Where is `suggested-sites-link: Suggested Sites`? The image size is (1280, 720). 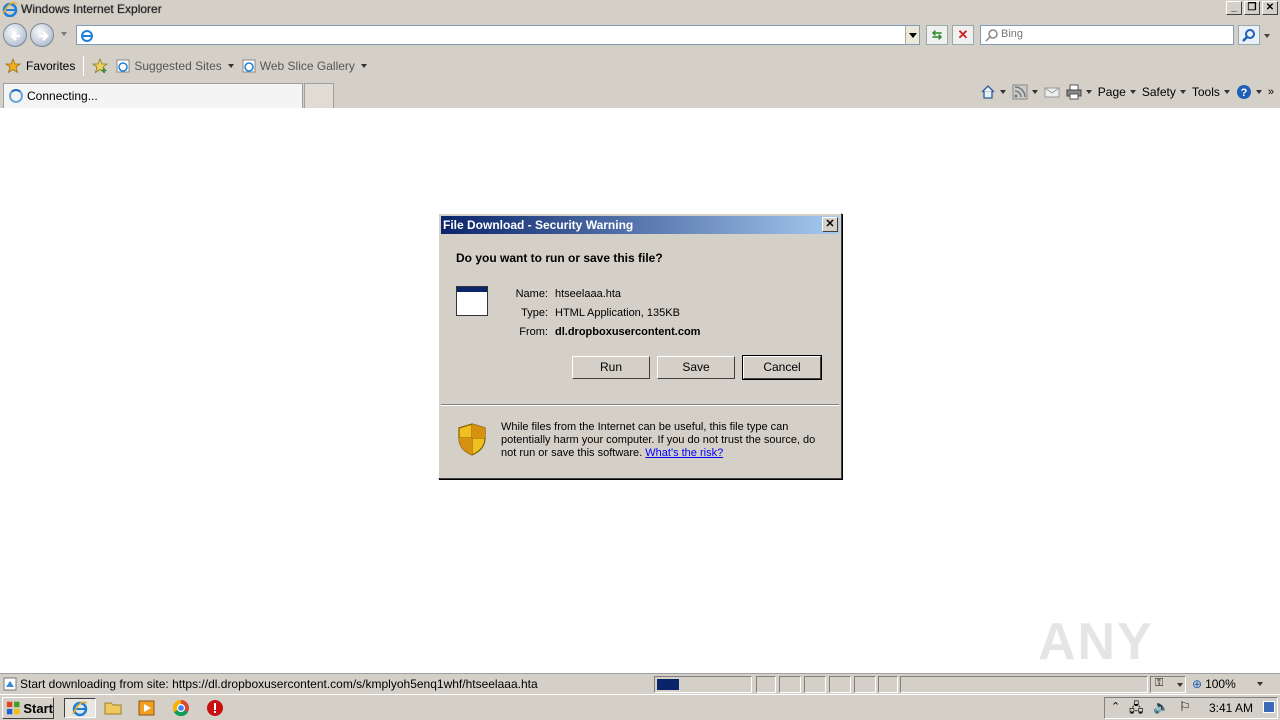 suggested-sites-link: Suggested Sites is located at coordinates (175, 66).